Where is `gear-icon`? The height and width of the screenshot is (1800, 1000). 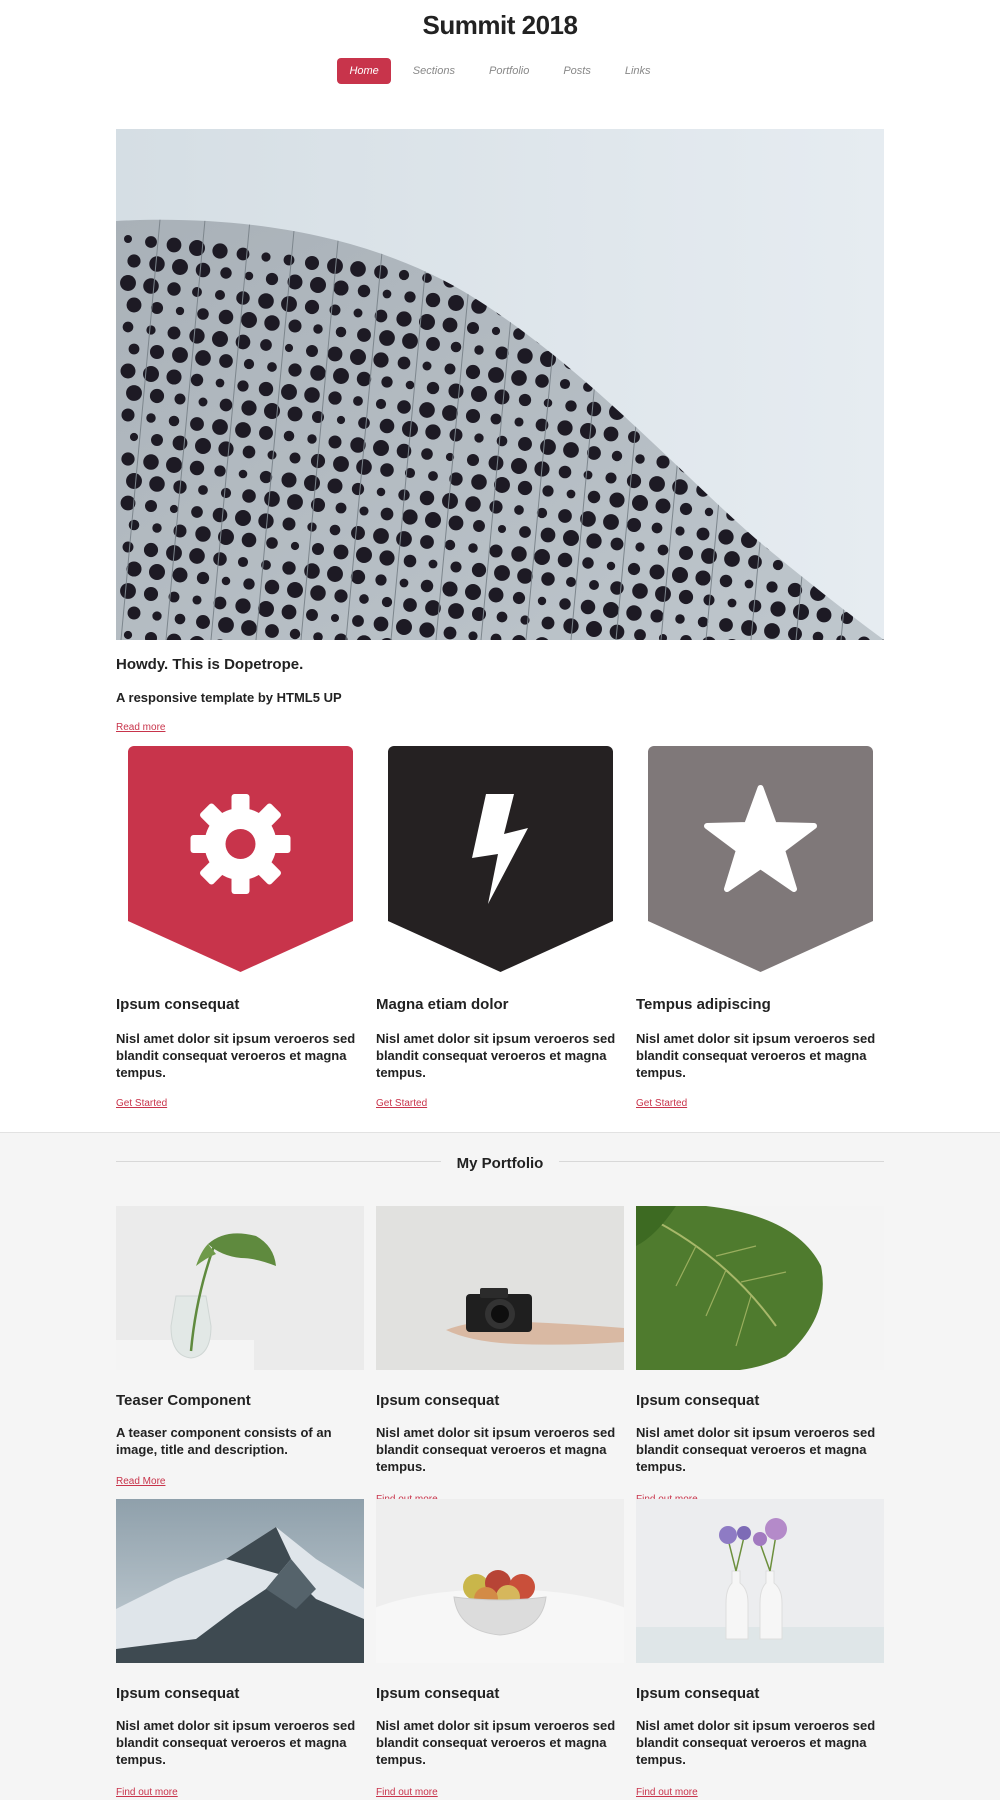
gear-icon is located at coordinates (240, 844).